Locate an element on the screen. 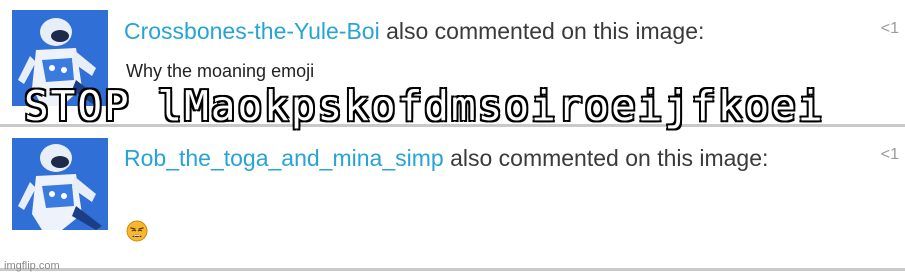 The image size is (905, 276). avatar is located at coordinates (60, 184).